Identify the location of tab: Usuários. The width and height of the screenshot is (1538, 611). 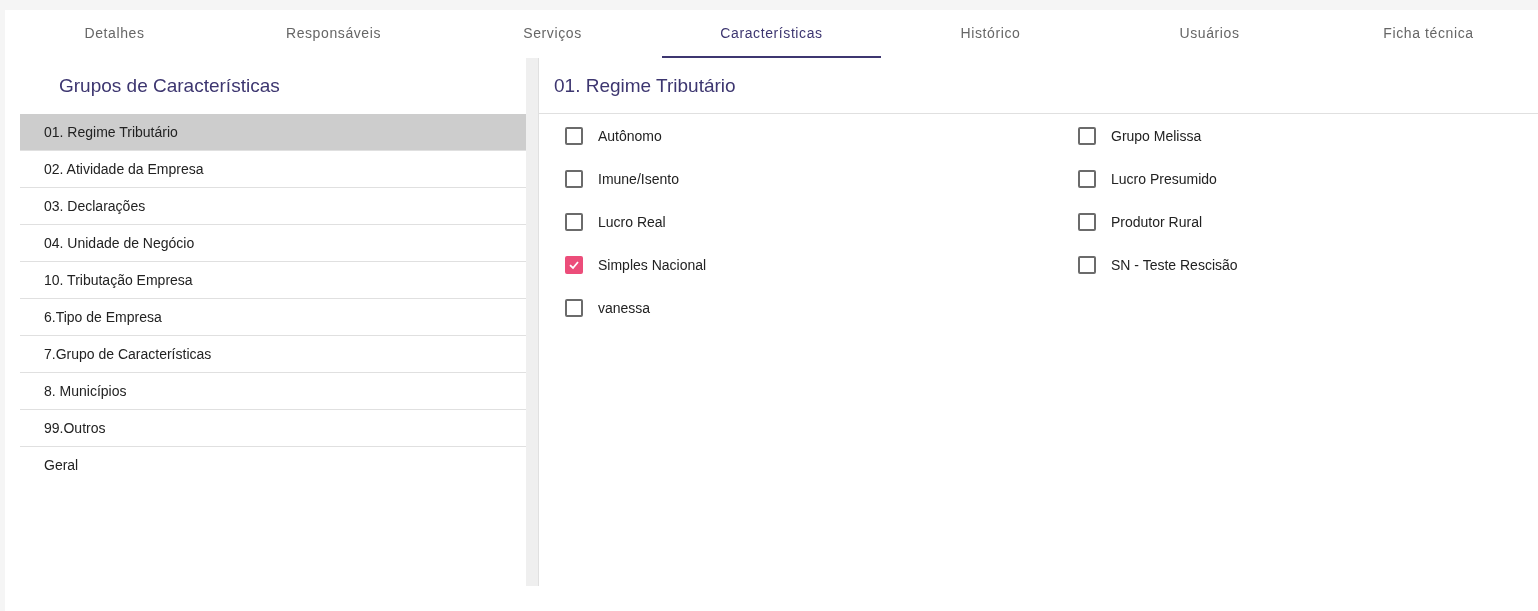
(1209, 34).